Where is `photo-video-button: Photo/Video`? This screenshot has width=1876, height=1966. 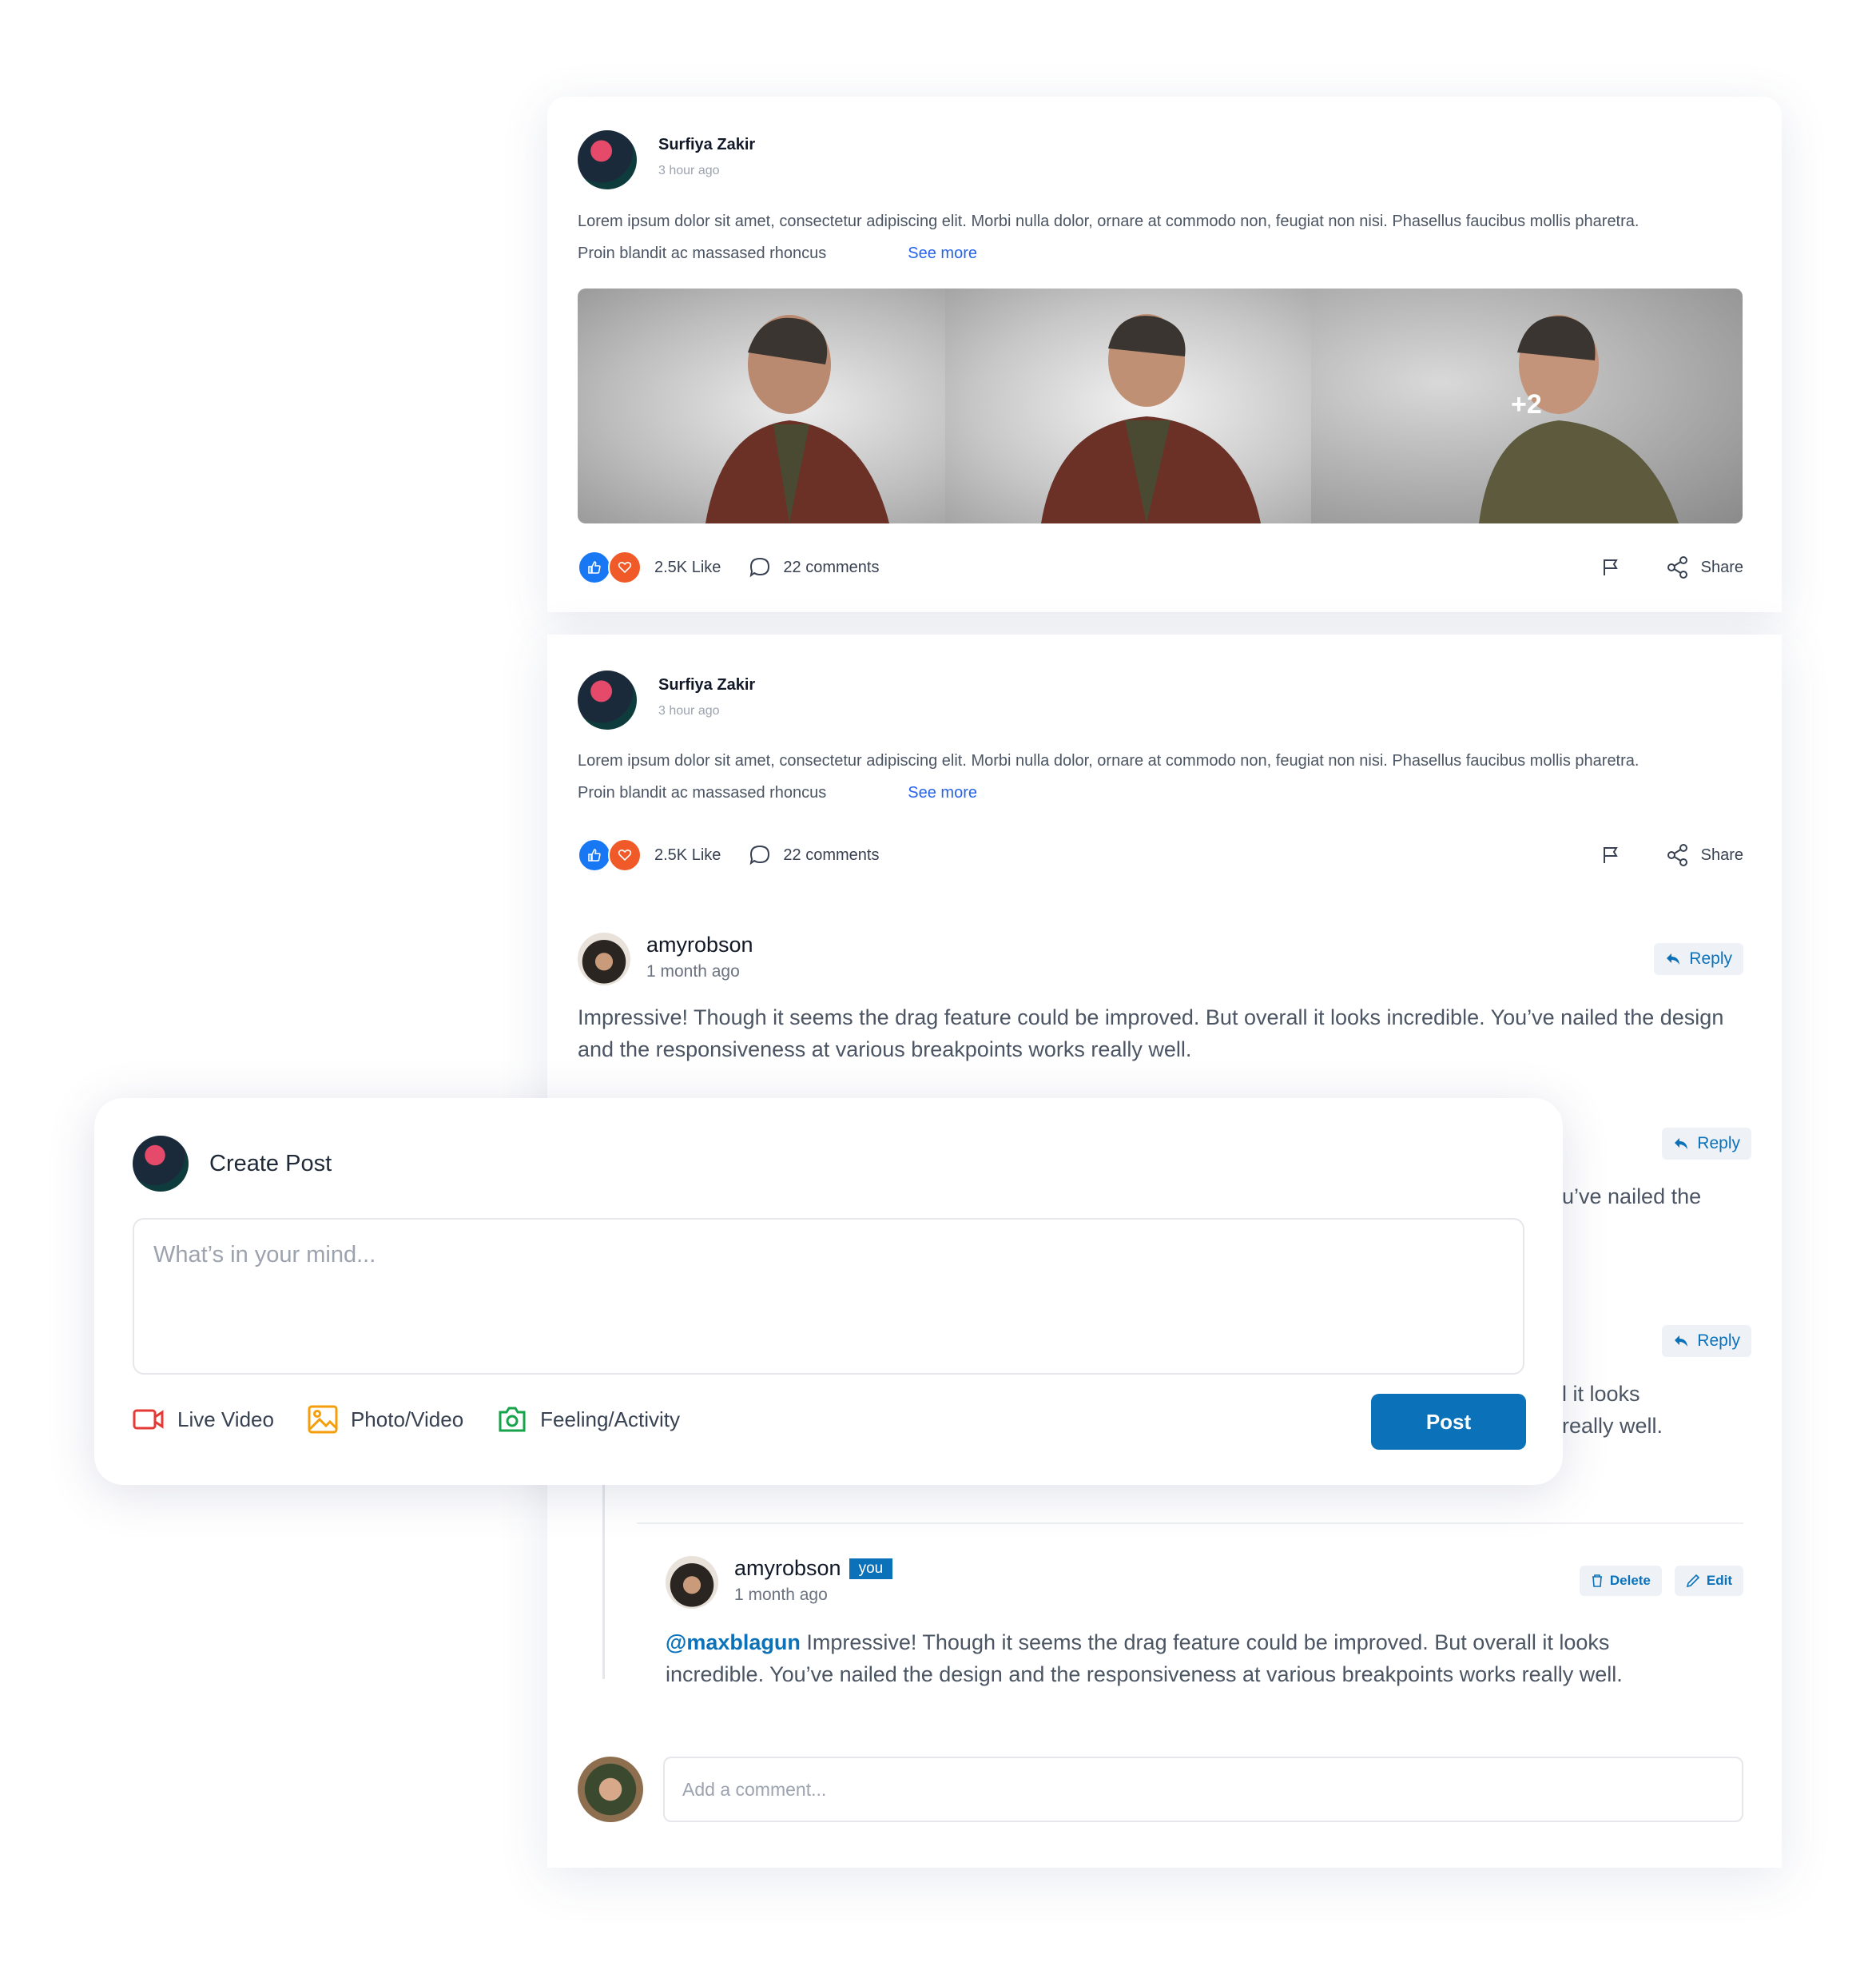
photo-video-button: Photo/Video is located at coordinates (385, 1419).